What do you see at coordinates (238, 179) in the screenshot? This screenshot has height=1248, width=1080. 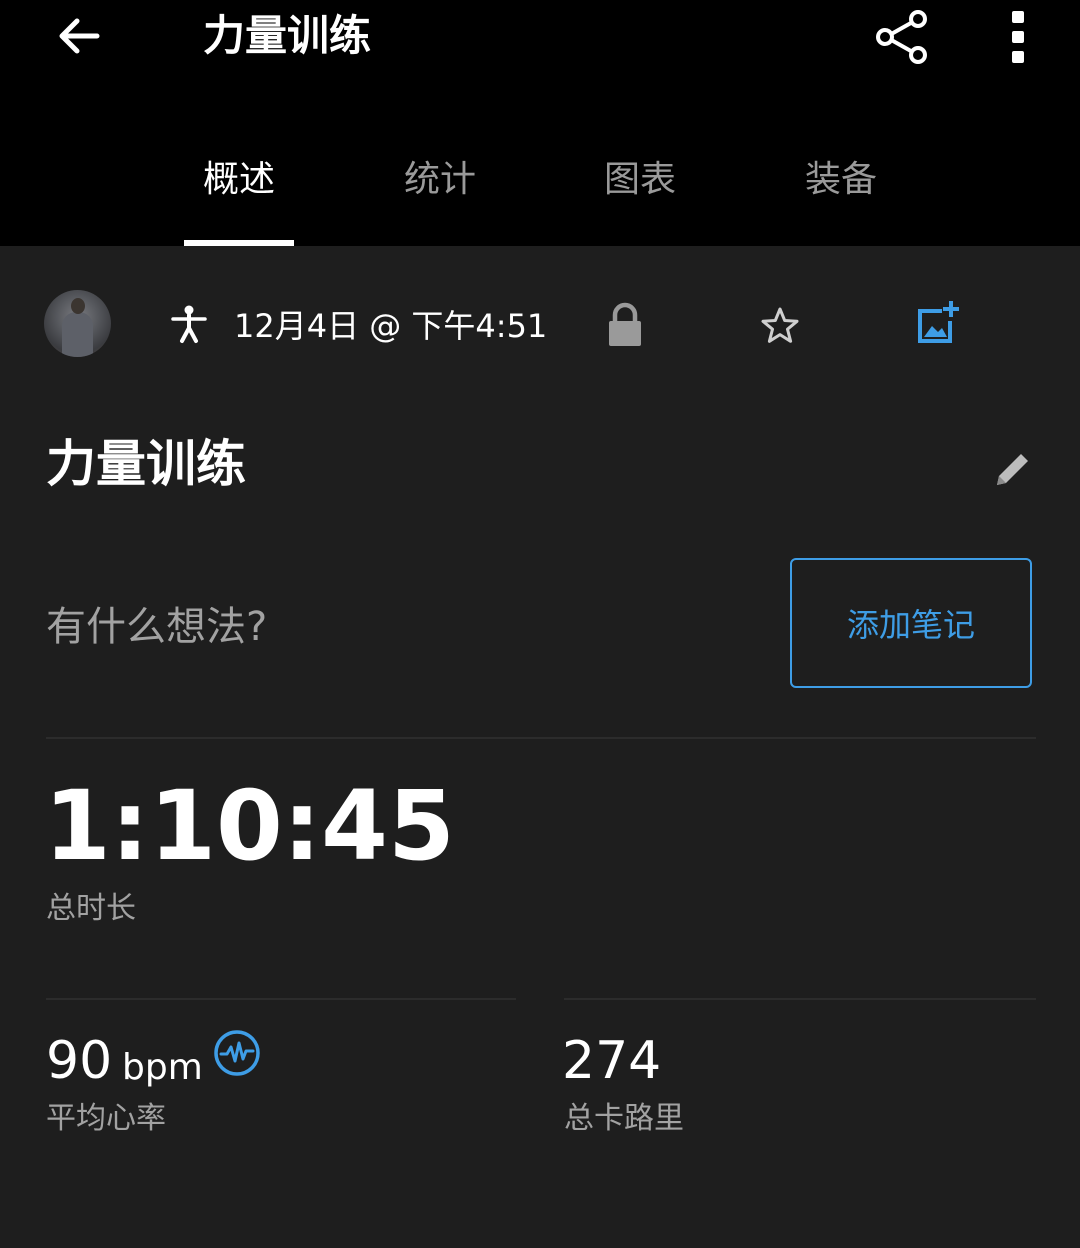 I see `tab-label: 概述` at bounding box center [238, 179].